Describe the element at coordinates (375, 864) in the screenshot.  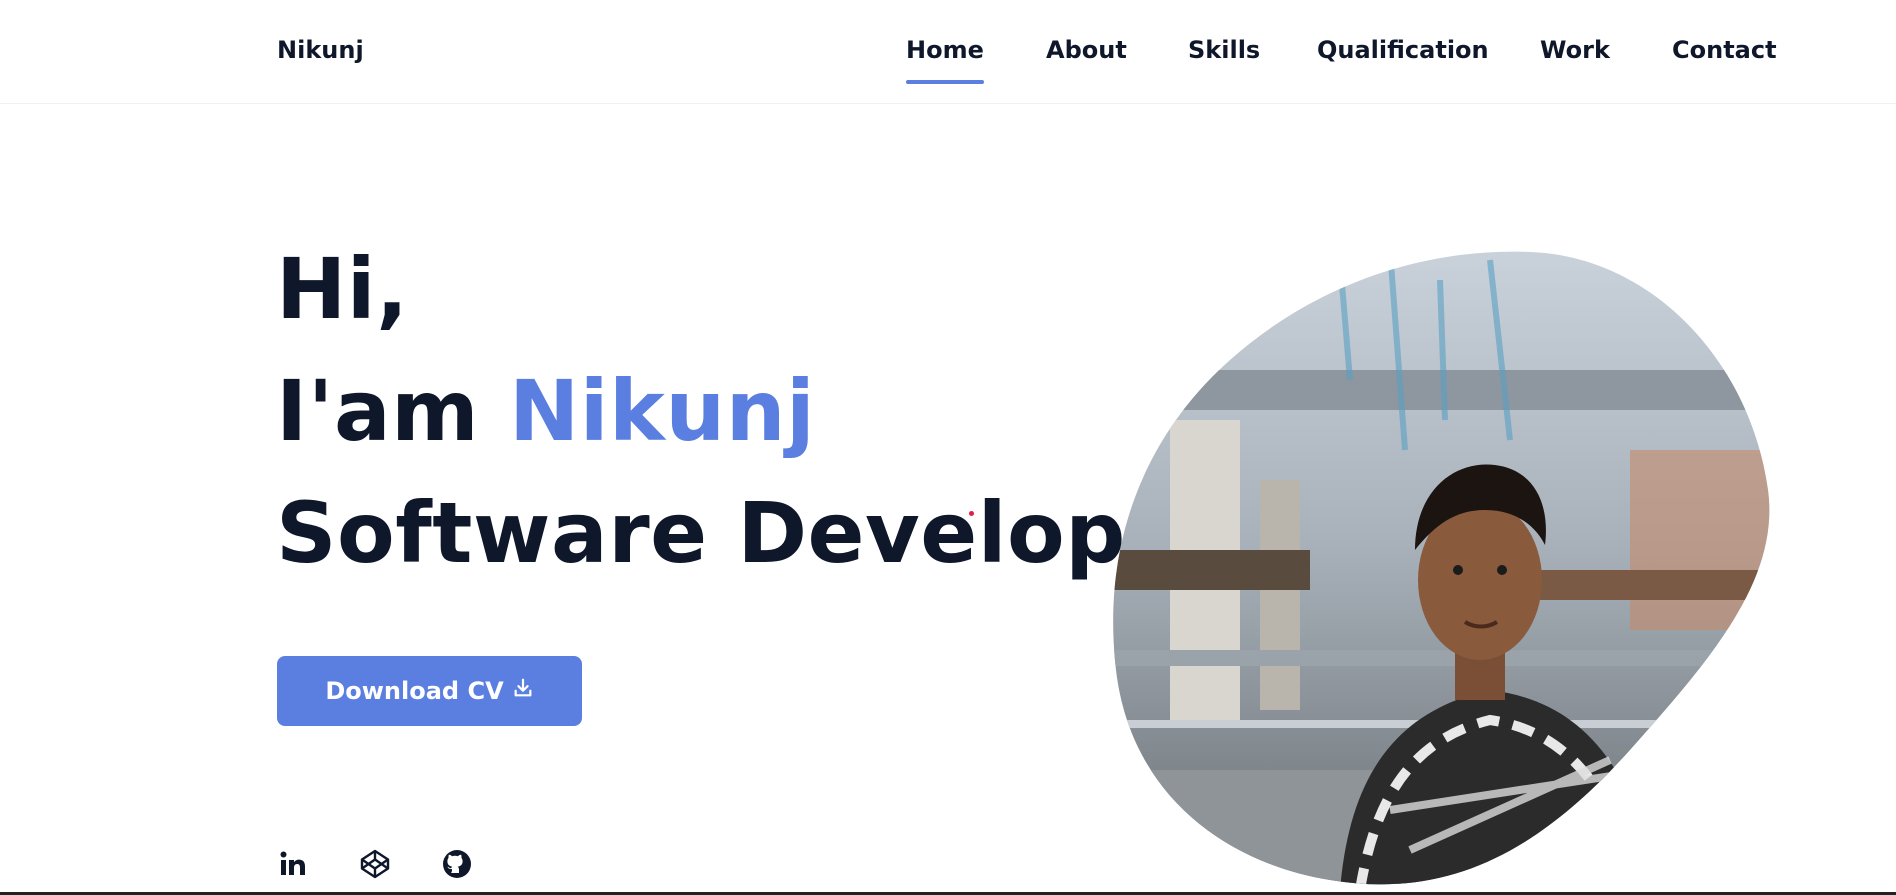
I see `codepen-icon` at that location.